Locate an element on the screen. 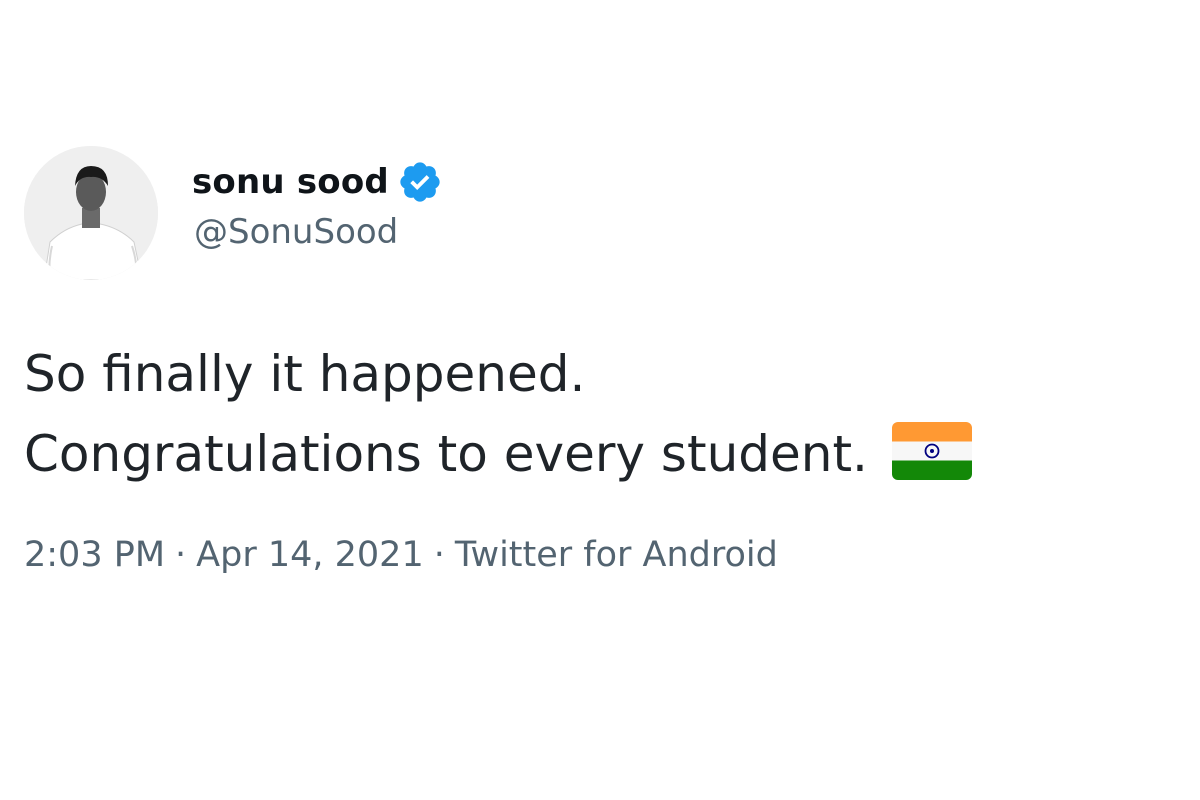  user-name-row: sonu sood is located at coordinates (317, 182).